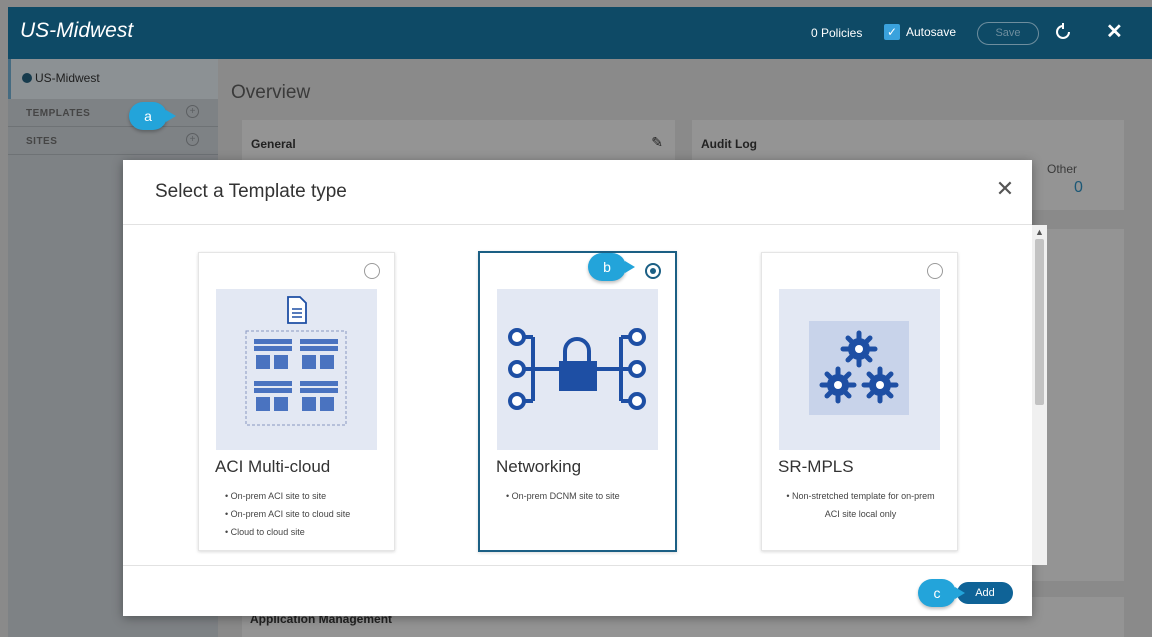 This screenshot has height=637, width=1152. I want to click on sidebar-item-label: US-Midwest, so click(67, 78).